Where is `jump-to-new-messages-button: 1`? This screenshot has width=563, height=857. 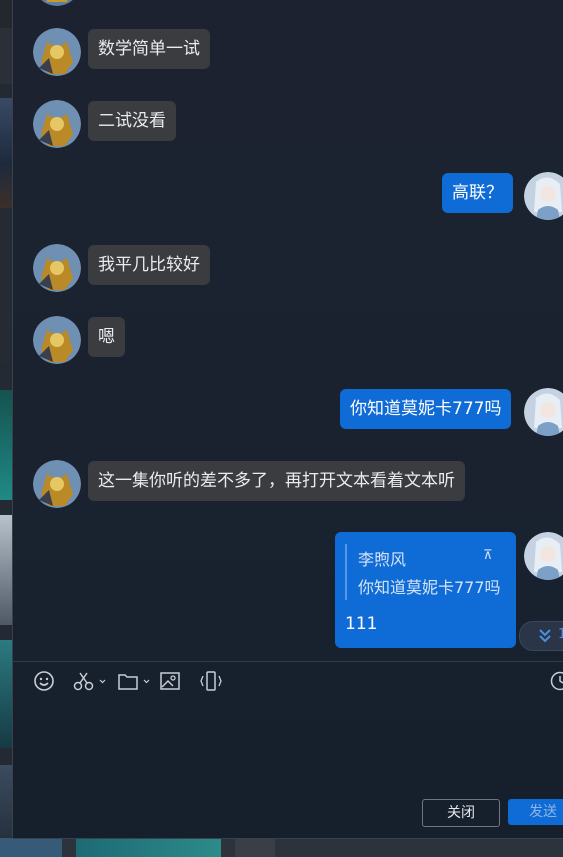
jump-to-new-messages-button: 1 is located at coordinates (541, 636).